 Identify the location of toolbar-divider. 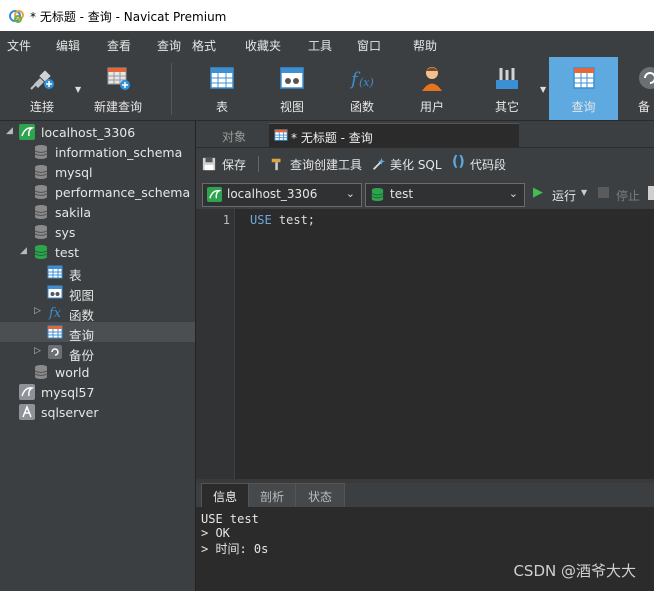
(258, 164).